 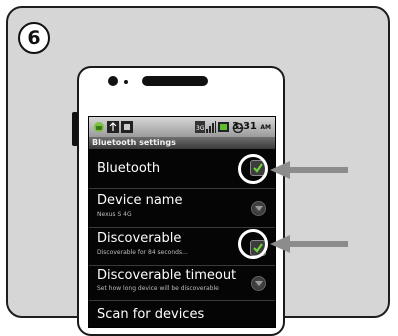 I want to click on earpiece-speaker, so click(x=175, y=81).